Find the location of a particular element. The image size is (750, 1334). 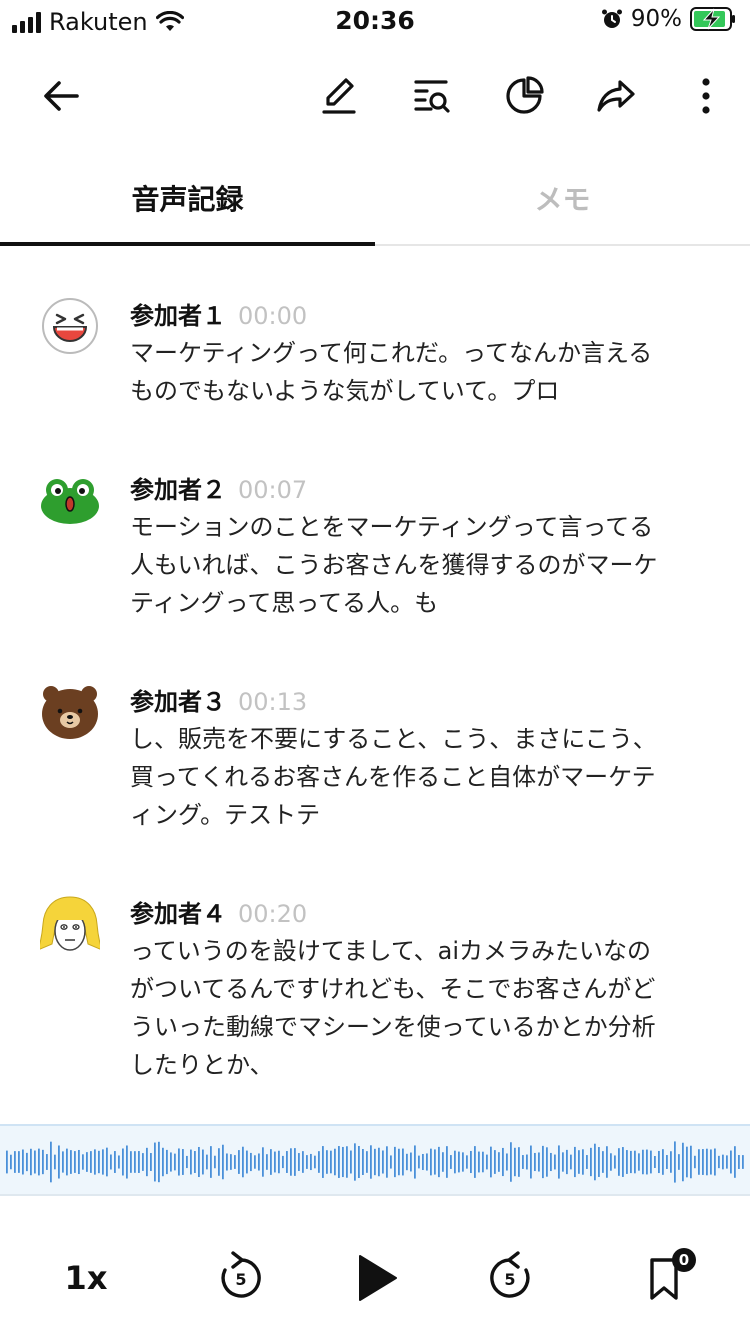

text-line: 人もいれば、こうお客さんを獲得するのがマーケ is located at coordinates (394, 565).